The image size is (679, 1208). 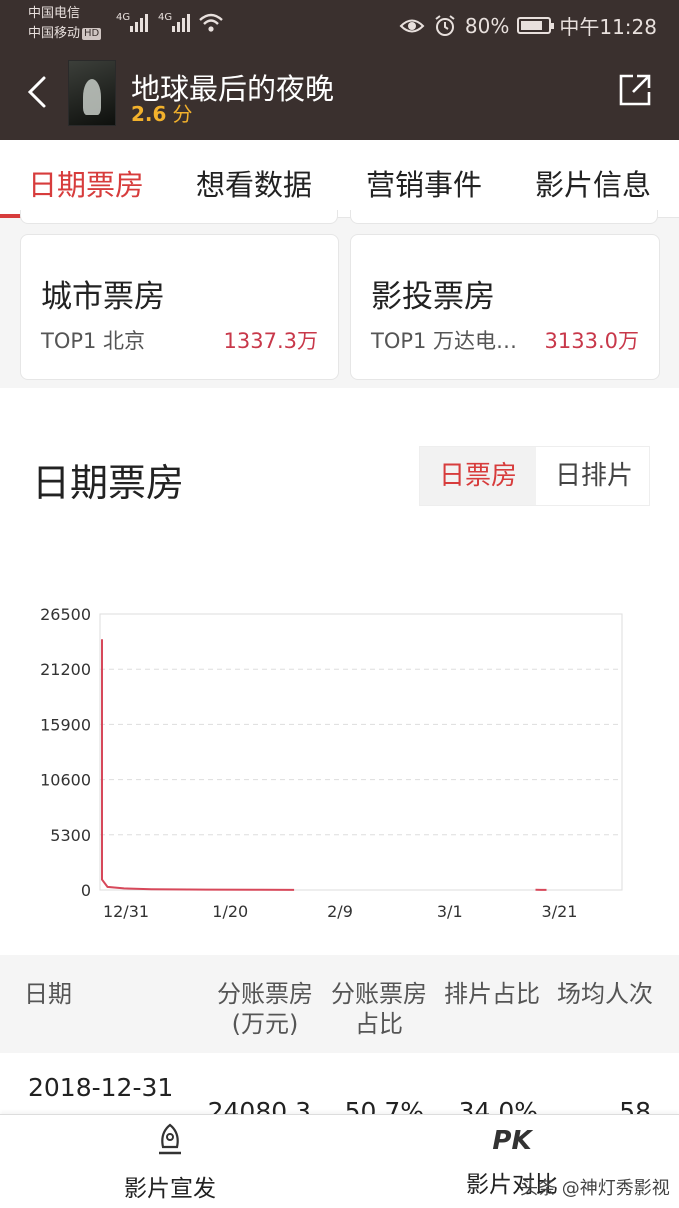 I want to click on status-right: 80% 中午11:28, so click(x=528, y=25).